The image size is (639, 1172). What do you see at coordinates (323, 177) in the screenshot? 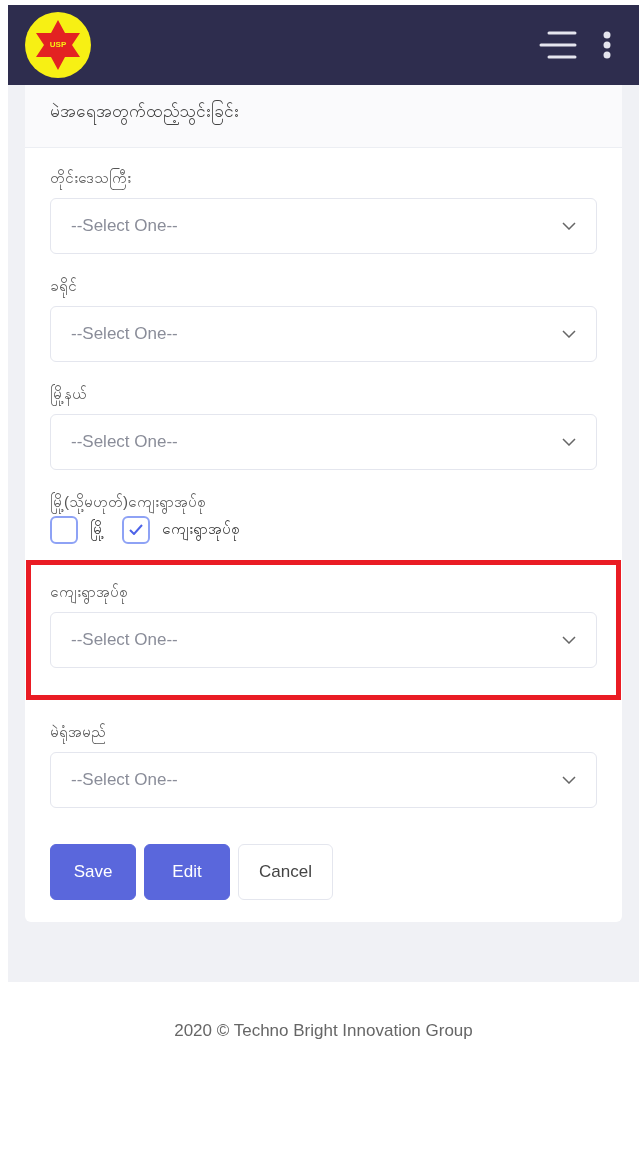
I see `field-label: တိုင်းဒေသကြီး` at bounding box center [323, 177].